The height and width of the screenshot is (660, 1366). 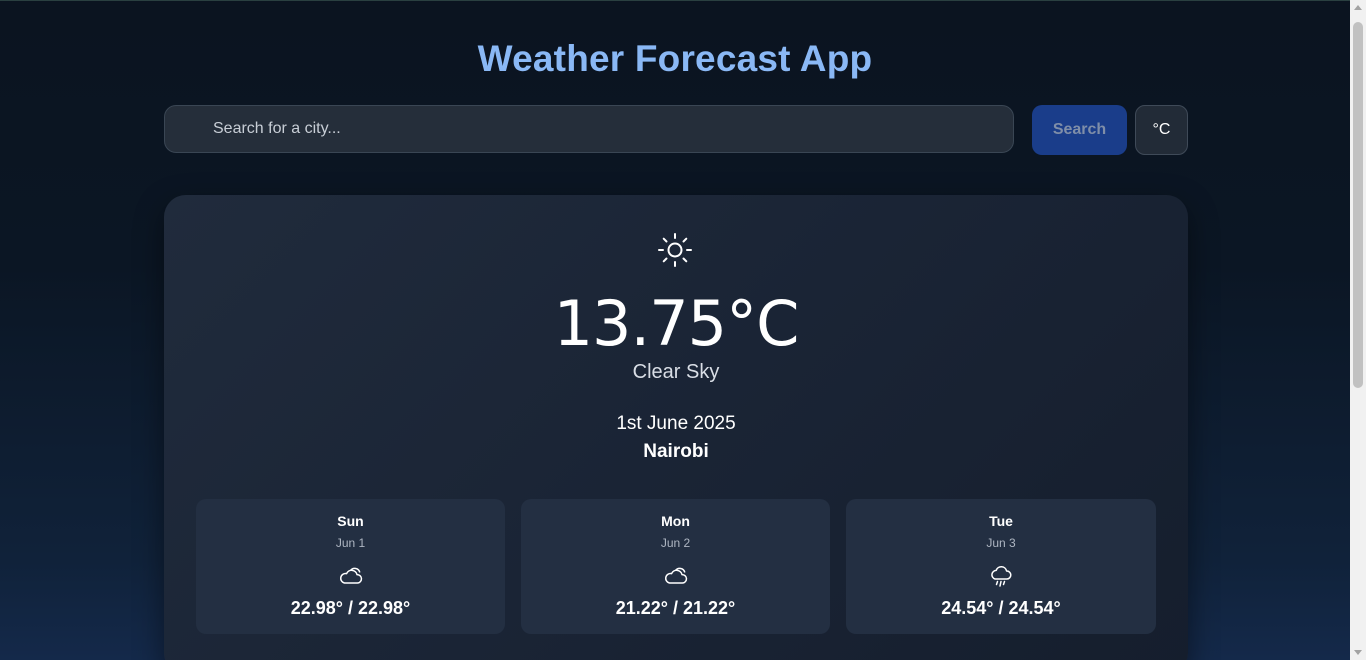 I want to click on sun-icon, so click(x=675, y=250).